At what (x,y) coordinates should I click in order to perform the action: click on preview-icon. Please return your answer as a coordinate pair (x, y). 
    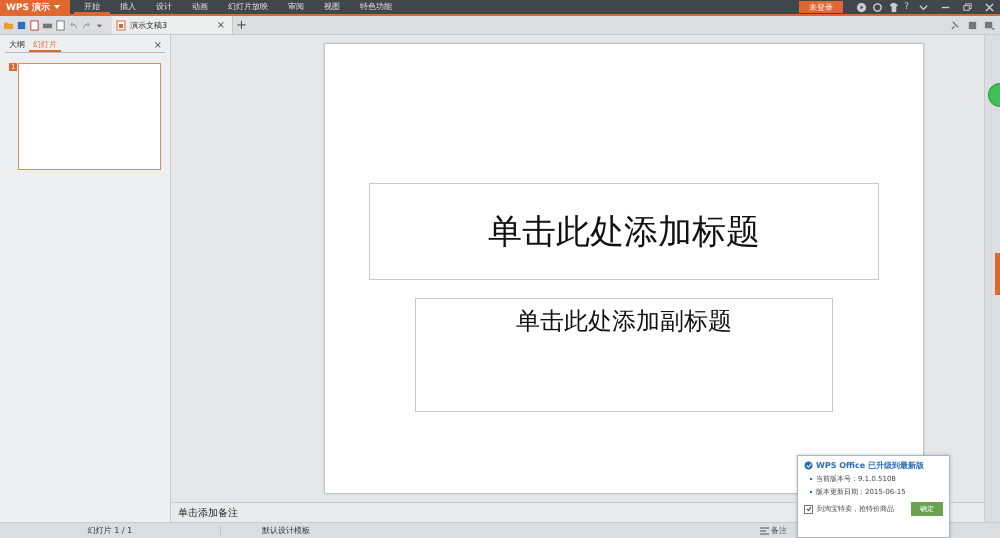
    Looking at the image, I should click on (60, 25).